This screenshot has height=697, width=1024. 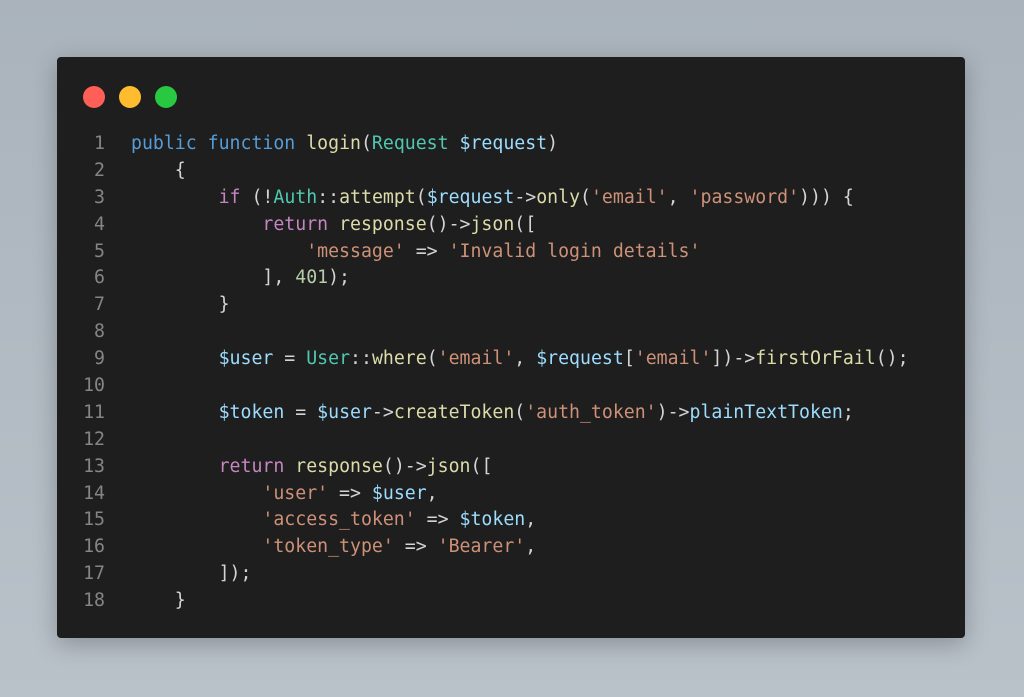 What do you see at coordinates (99, 197) in the screenshot?
I see `line-number: 3` at bounding box center [99, 197].